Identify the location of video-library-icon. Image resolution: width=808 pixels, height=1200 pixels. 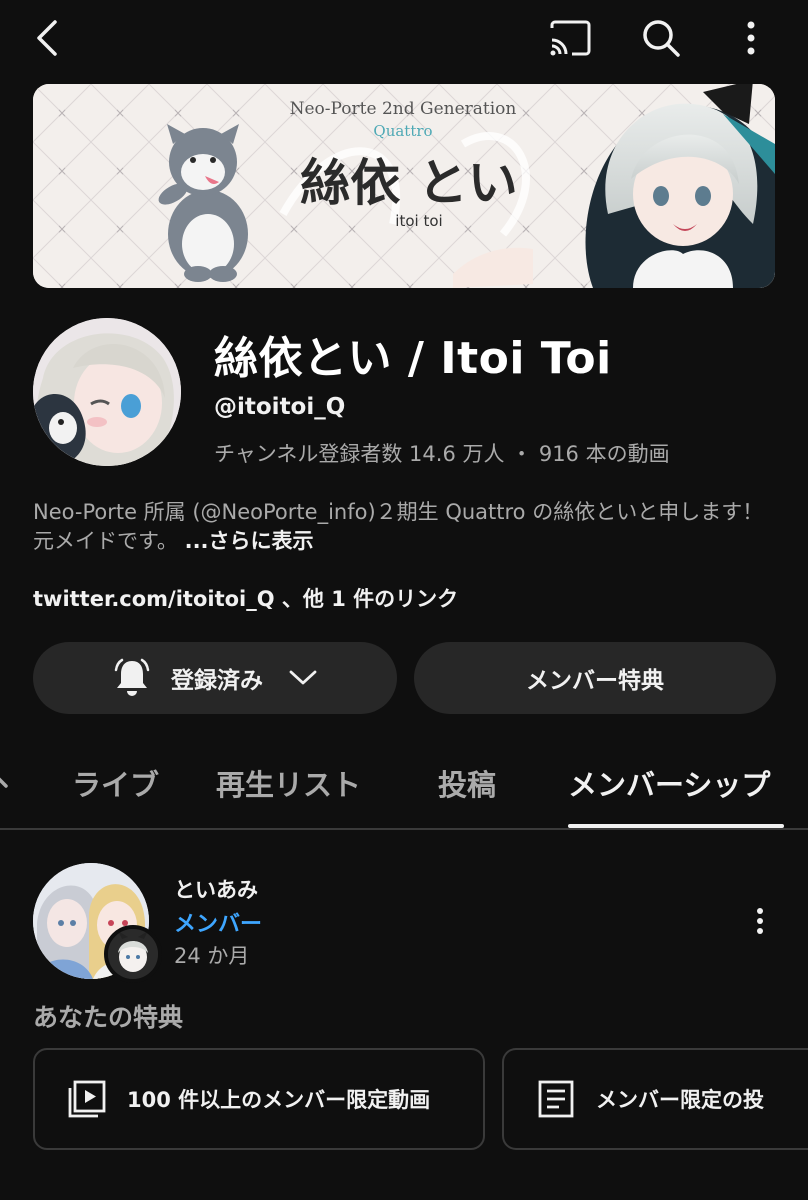
(87, 1099).